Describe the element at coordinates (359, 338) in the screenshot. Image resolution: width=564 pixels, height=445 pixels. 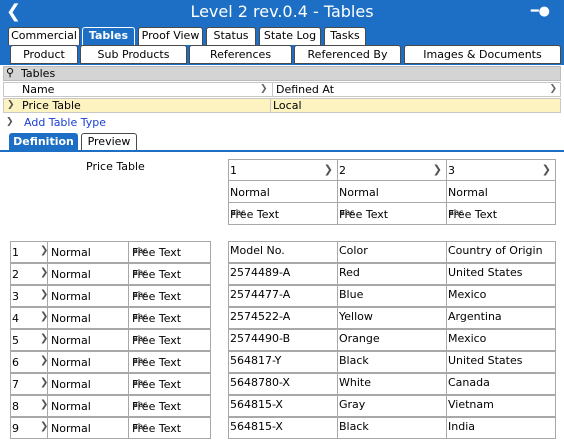
I see `cell-text: Orange` at that location.